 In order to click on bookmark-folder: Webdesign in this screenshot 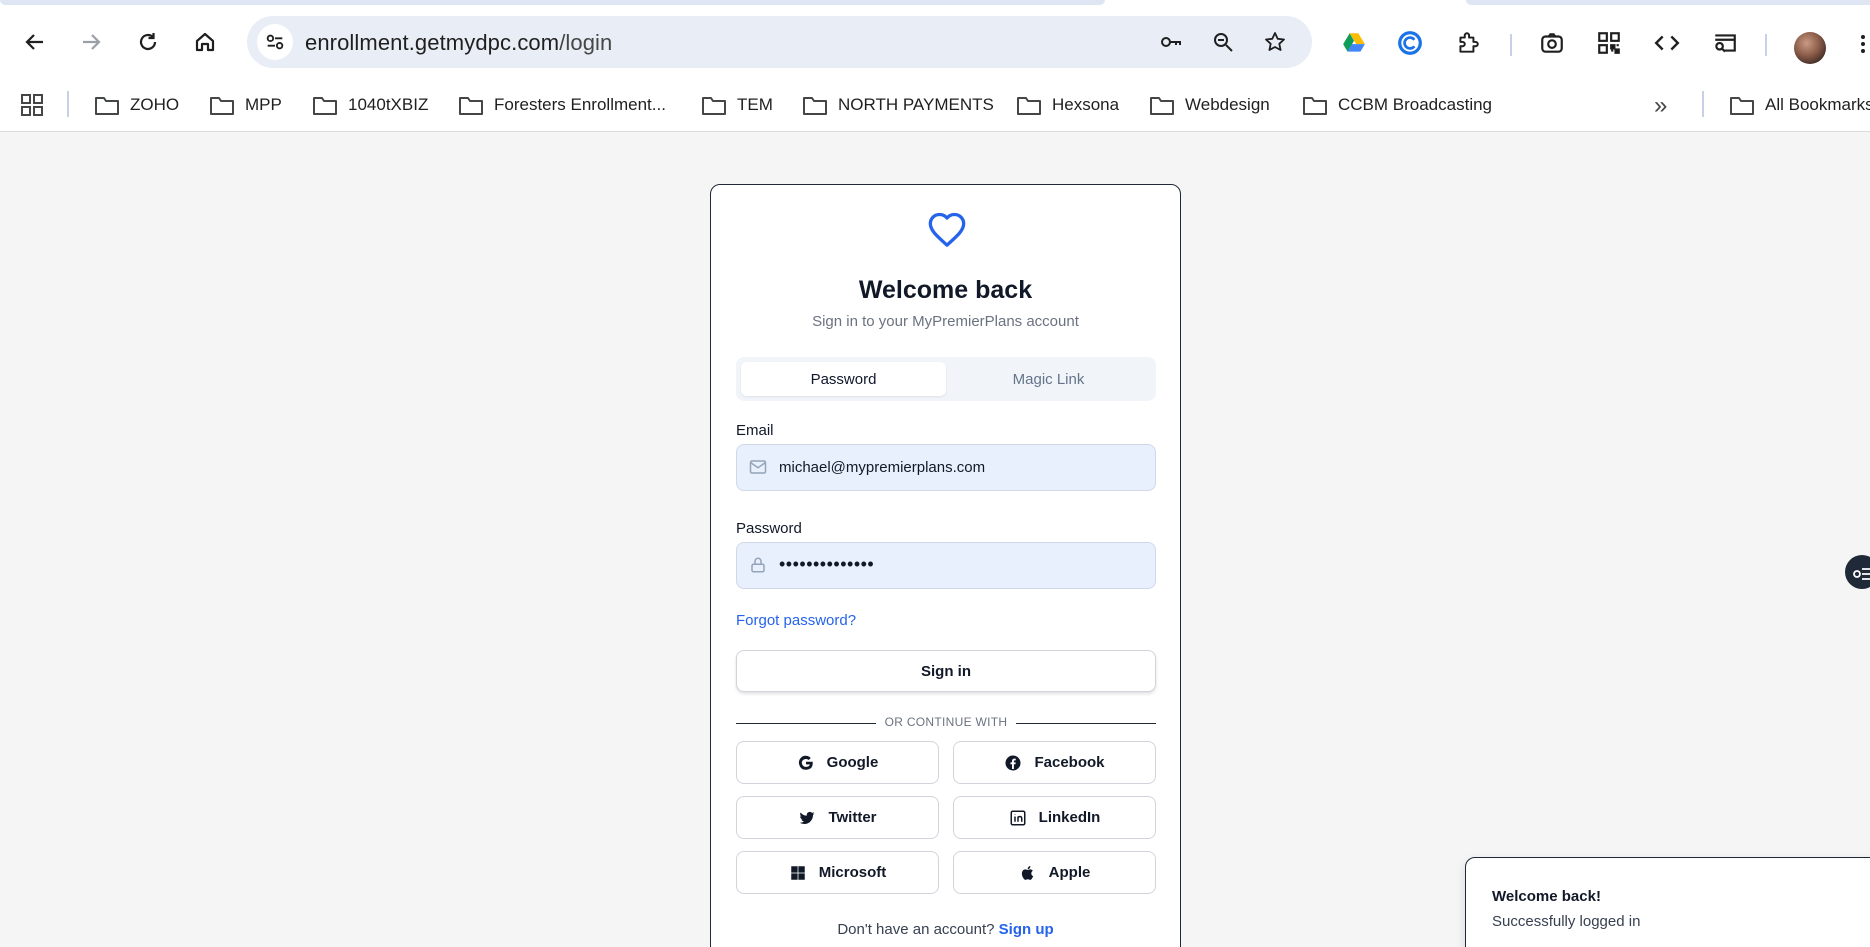, I will do `click(1209, 105)`.